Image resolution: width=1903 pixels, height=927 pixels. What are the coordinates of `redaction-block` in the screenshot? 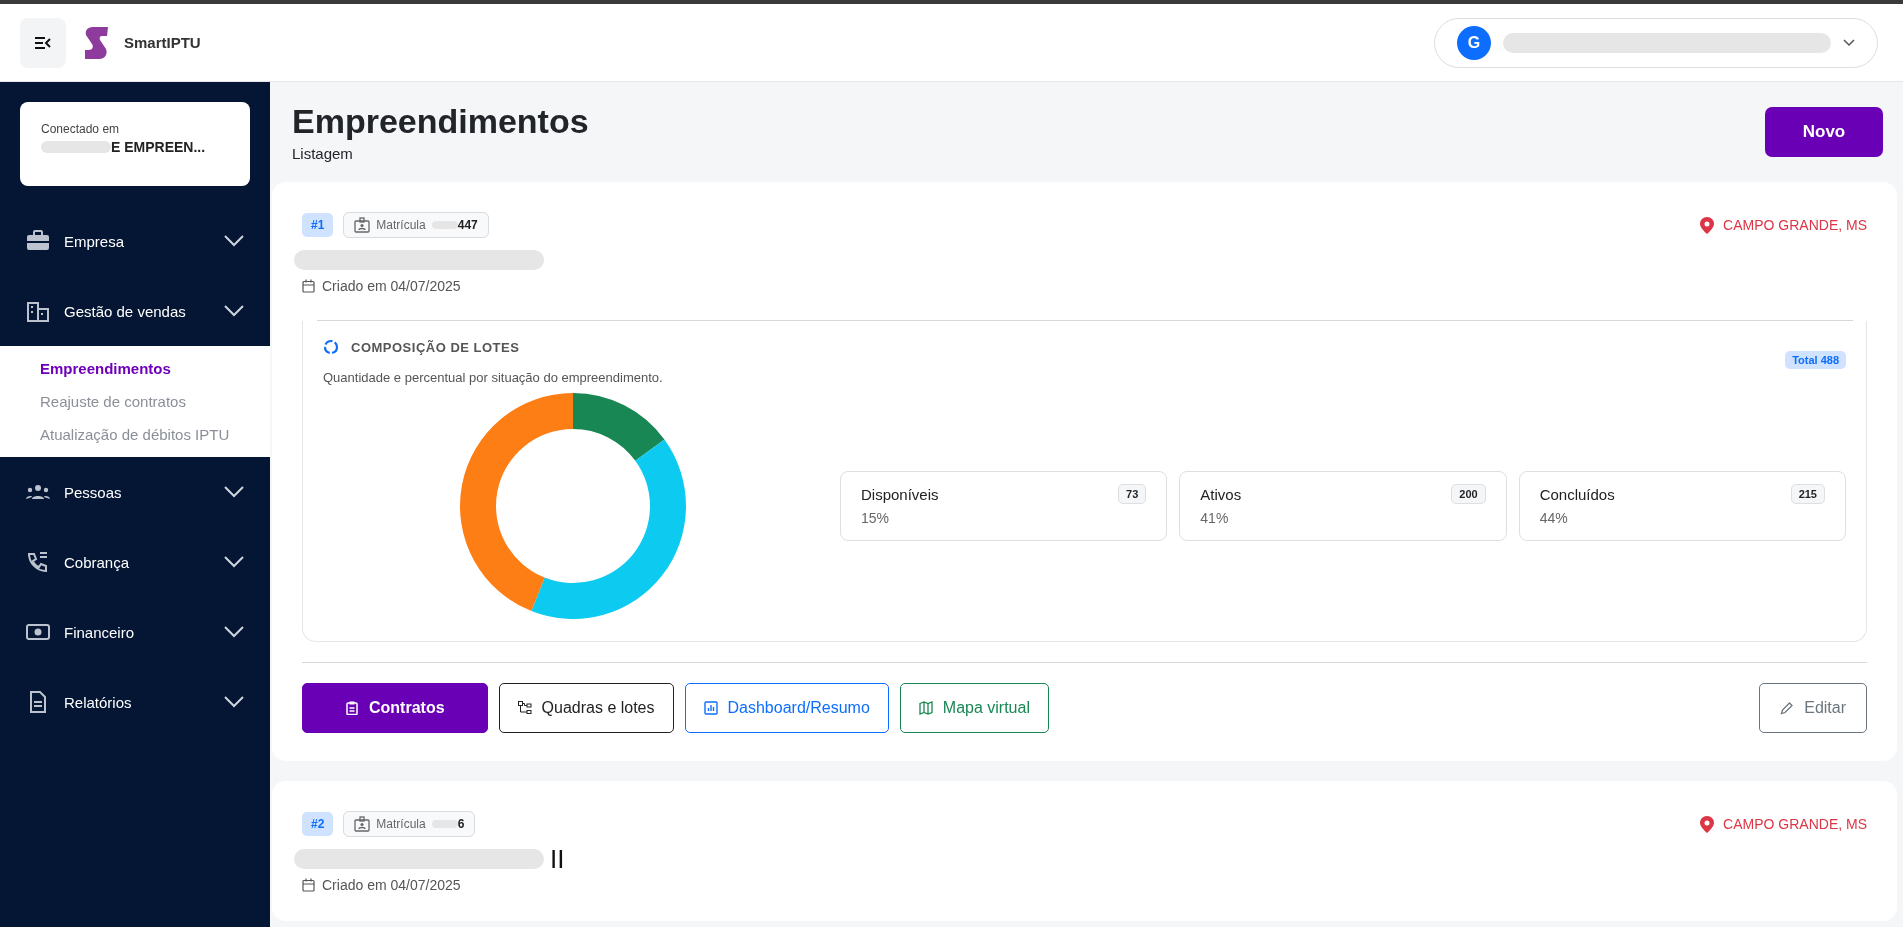 It's located at (76, 147).